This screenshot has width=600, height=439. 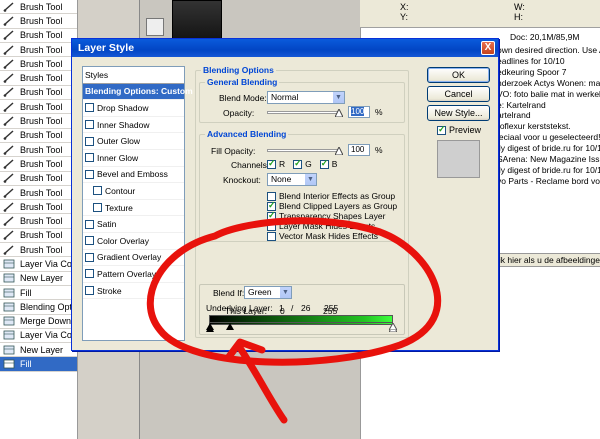 I want to click on advanced-option-checkbox: Vector Mask Hides Effects, so click(x=322, y=236).